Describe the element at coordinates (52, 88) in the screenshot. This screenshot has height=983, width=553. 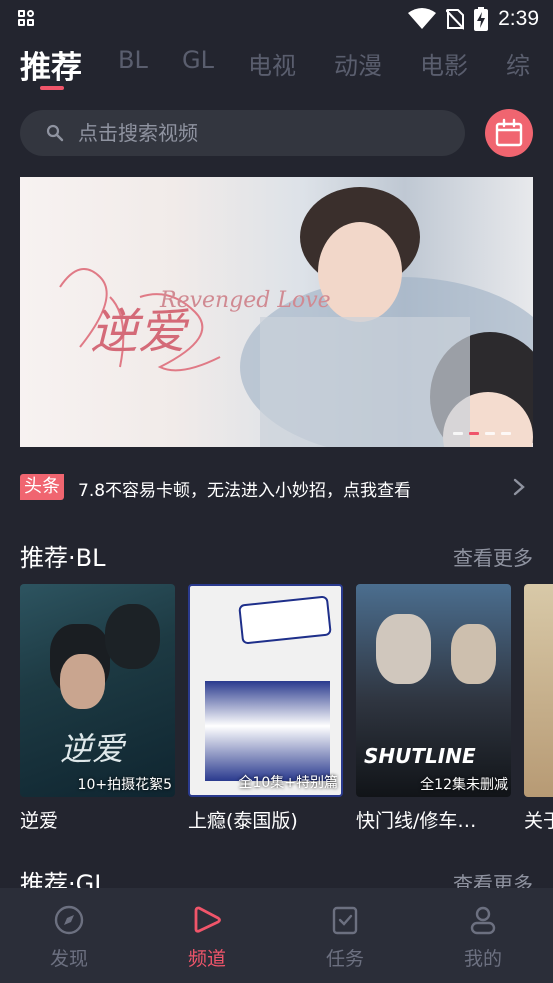
I see `active-tab-indicator` at that location.